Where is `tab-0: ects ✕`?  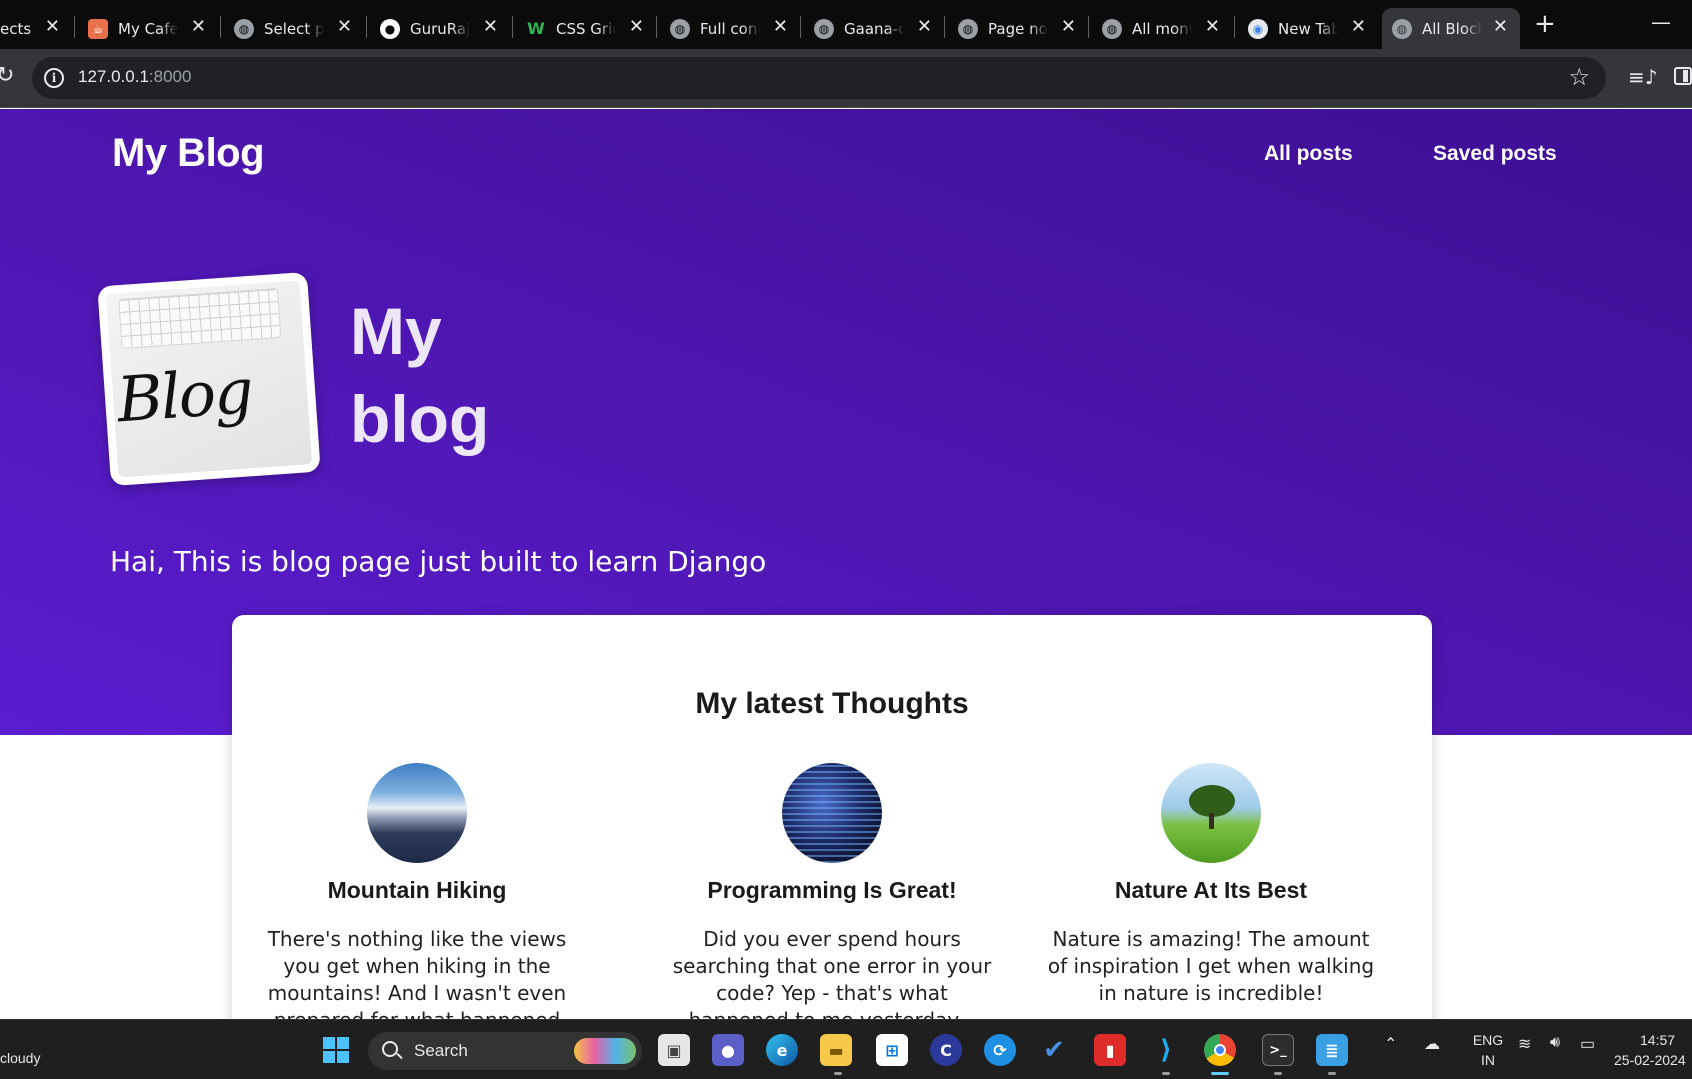
tab-0: ects ✕ is located at coordinates (36, 28).